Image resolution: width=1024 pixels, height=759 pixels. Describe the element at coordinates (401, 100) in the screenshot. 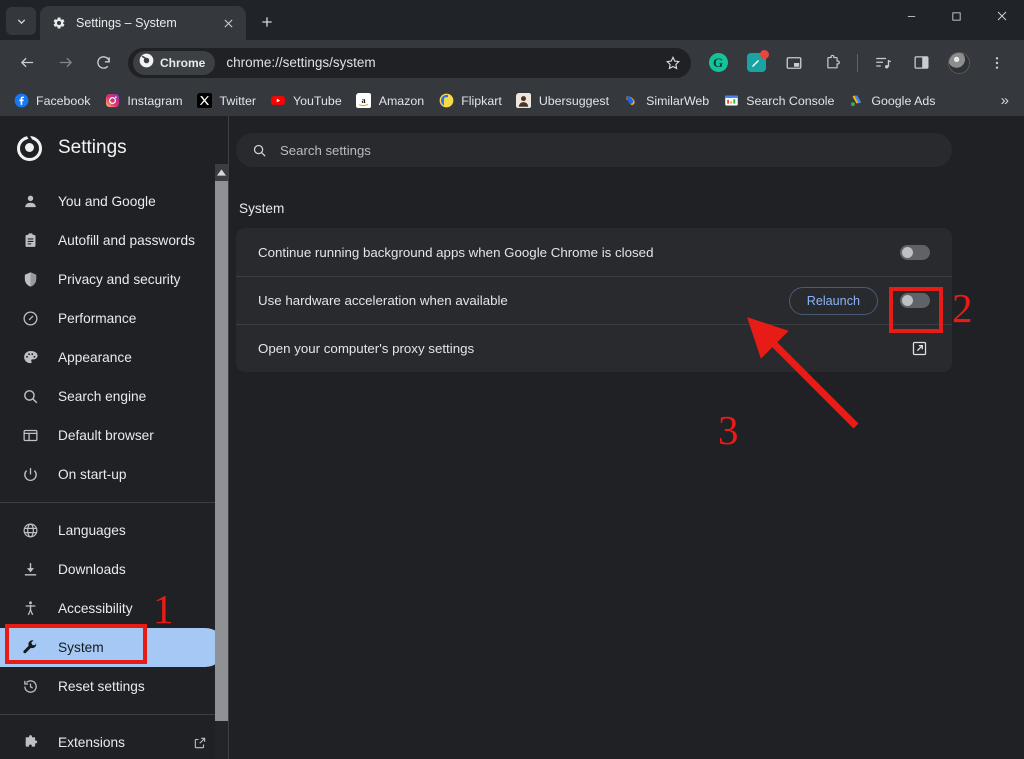

I see `bookmark-label: Amazon` at that location.